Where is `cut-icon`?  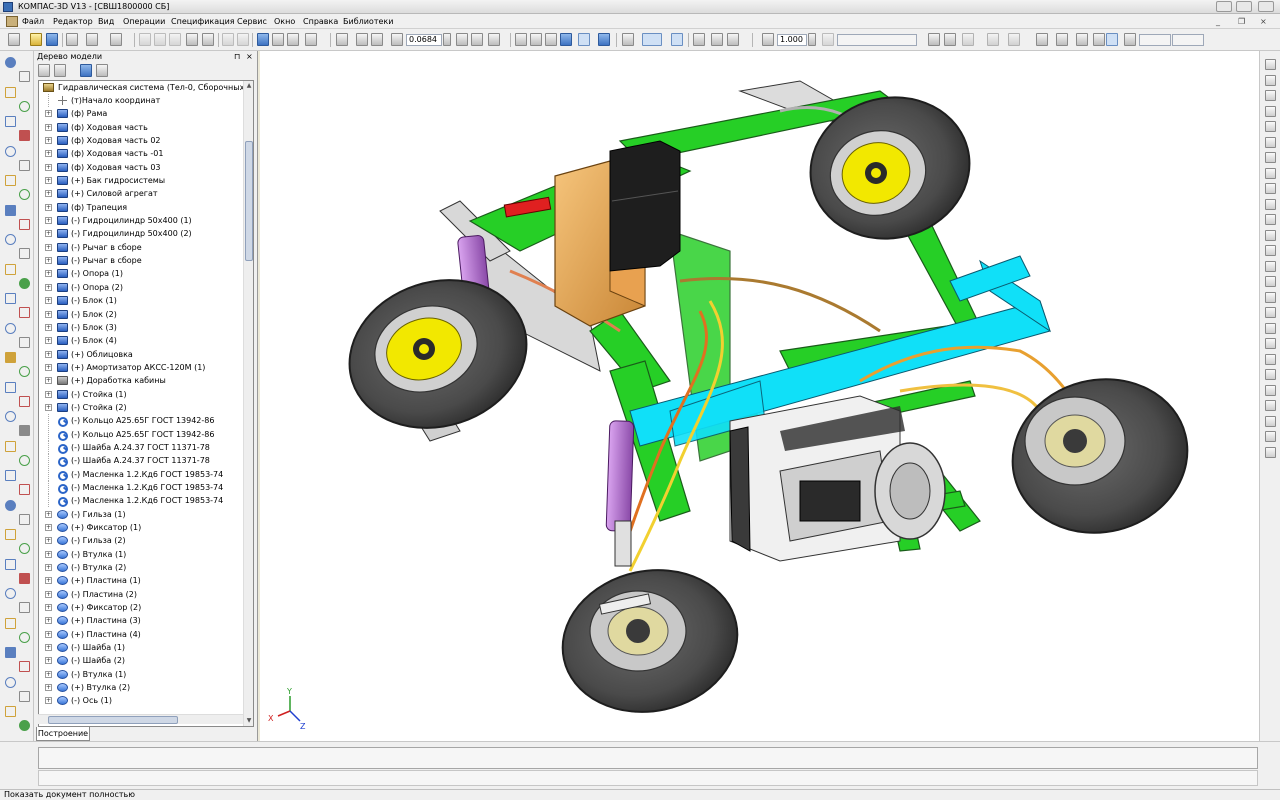 cut-icon is located at coordinates (145, 39).